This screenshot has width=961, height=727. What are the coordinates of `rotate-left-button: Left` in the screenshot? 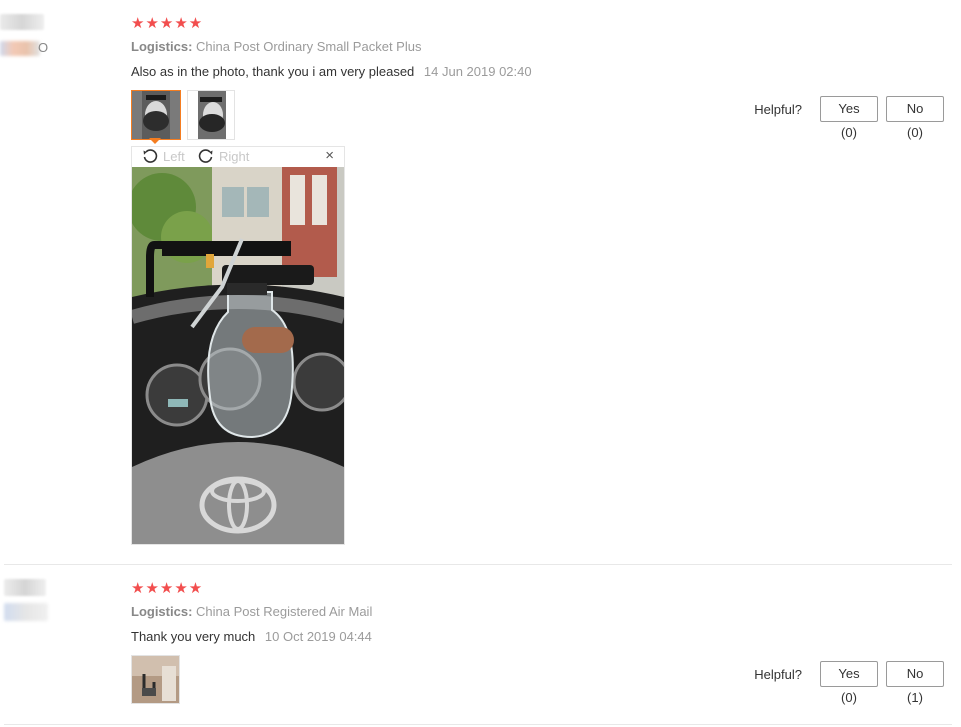 It's located at (163, 156).